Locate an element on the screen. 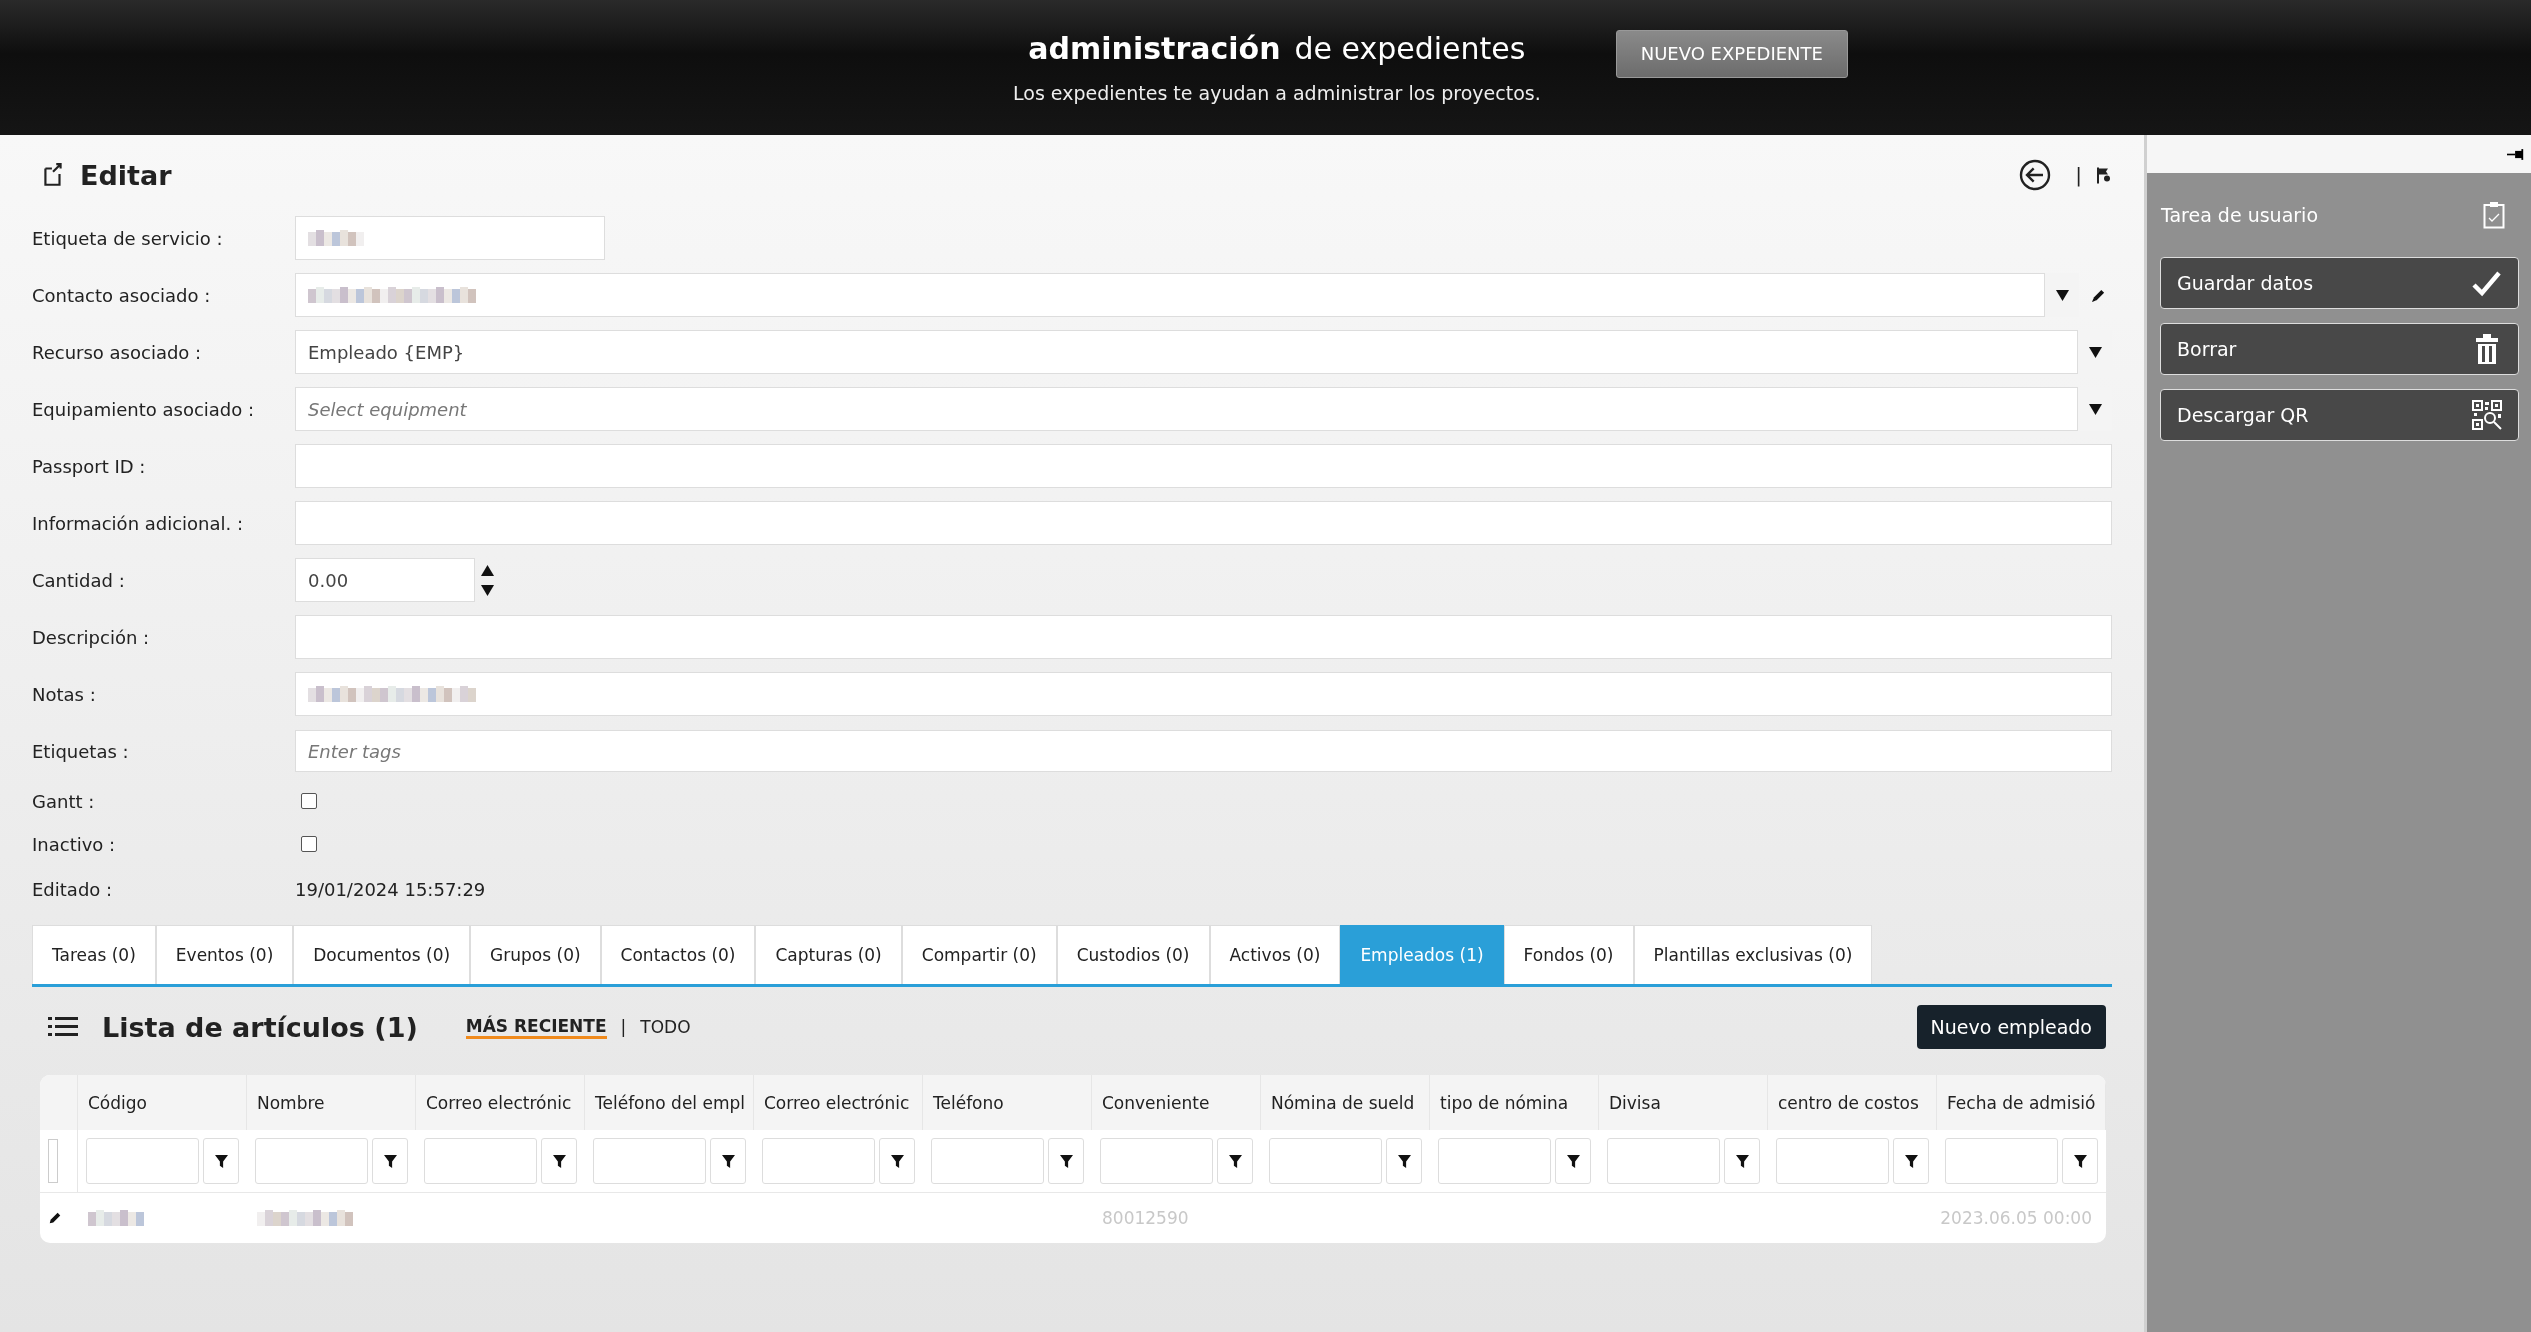 This screenshot has width=2531, height=1332. new-employee-button: Nuevo empleado is located at coordinates (2011, 1027).